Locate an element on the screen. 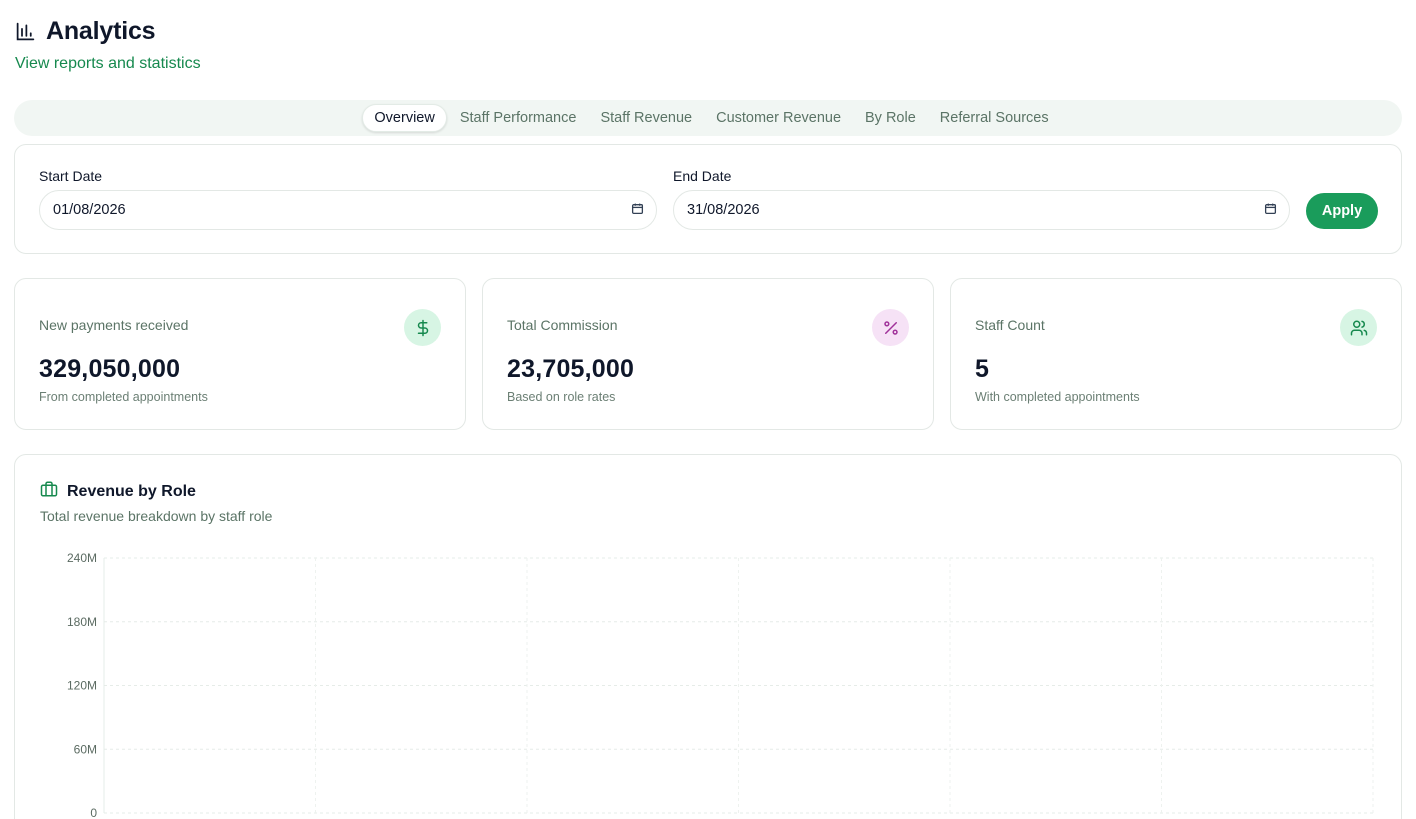  tab-referral-sources: Referral Sources is located at coordinates (994, 118).